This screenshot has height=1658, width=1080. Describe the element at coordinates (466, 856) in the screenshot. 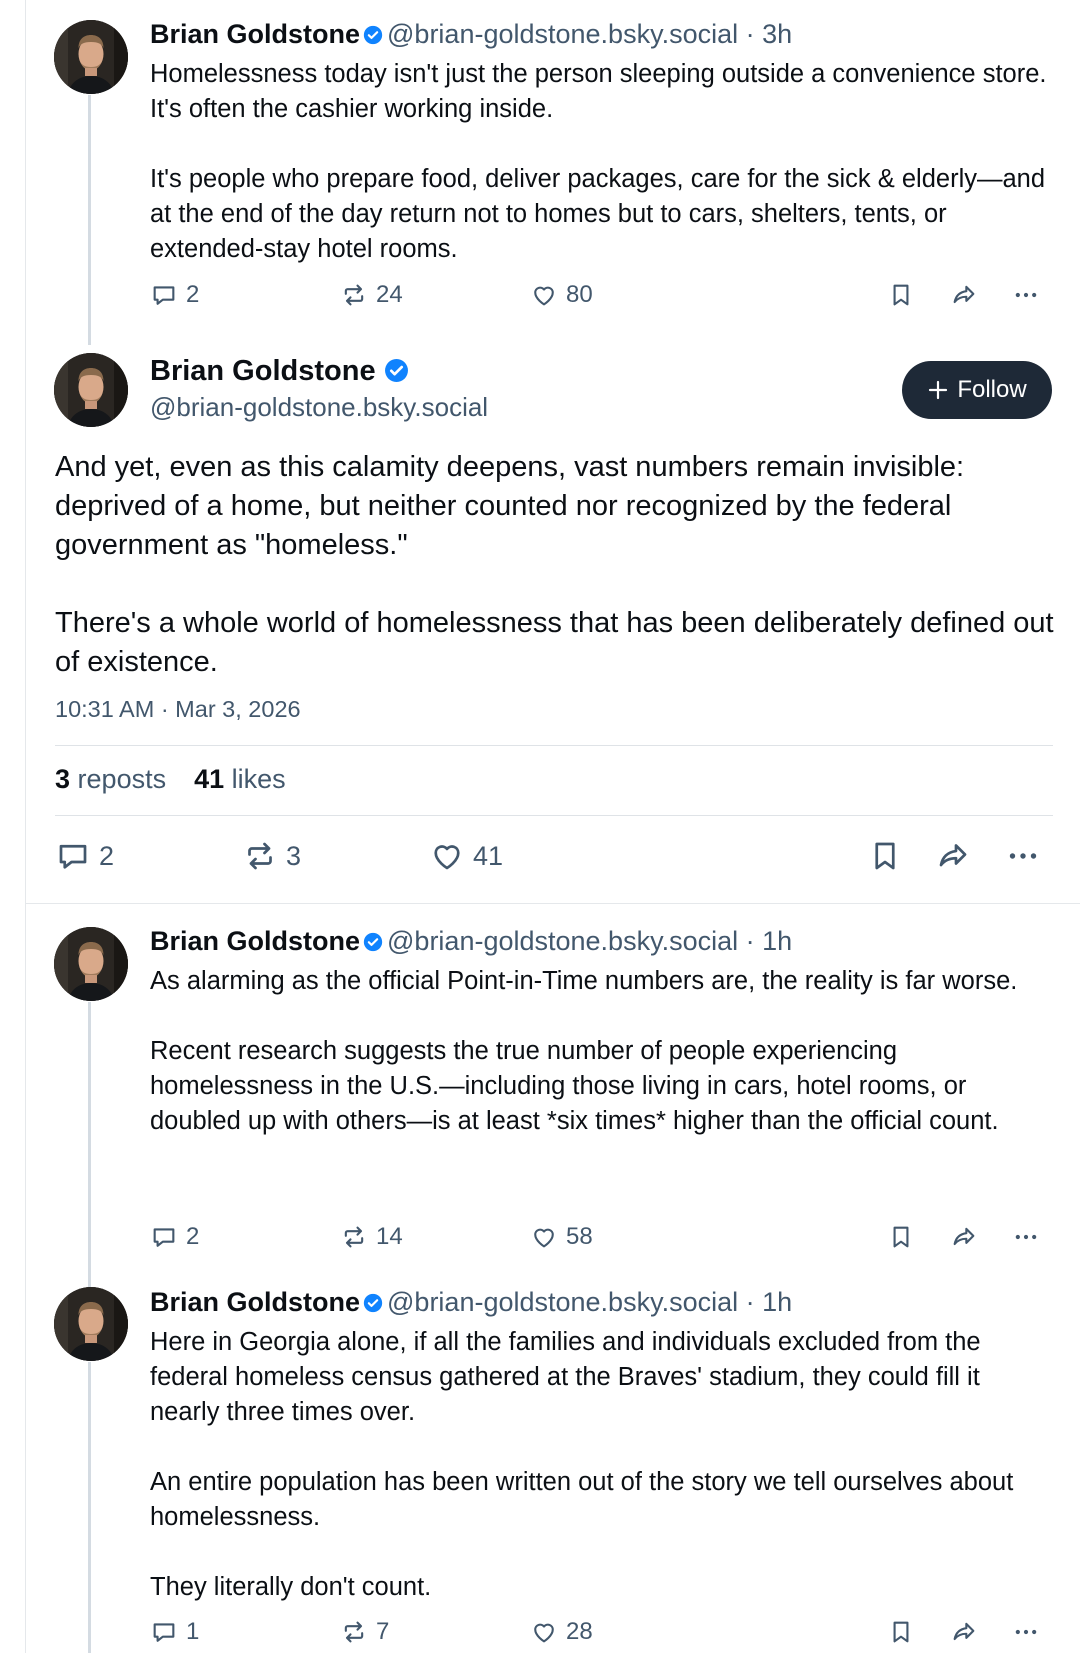

I see `like-button: 41` at that location.